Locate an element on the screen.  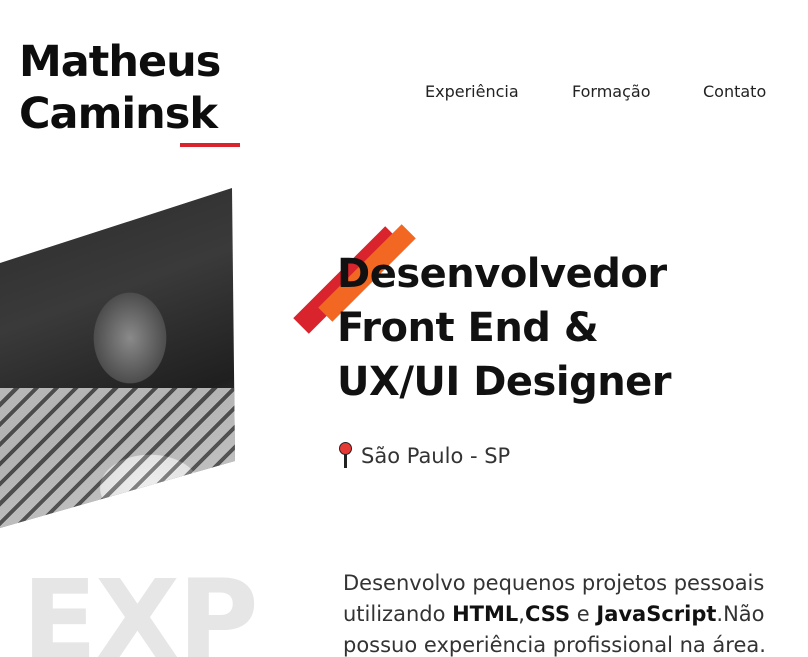
logo-underline is located at coordinates (210, 145).